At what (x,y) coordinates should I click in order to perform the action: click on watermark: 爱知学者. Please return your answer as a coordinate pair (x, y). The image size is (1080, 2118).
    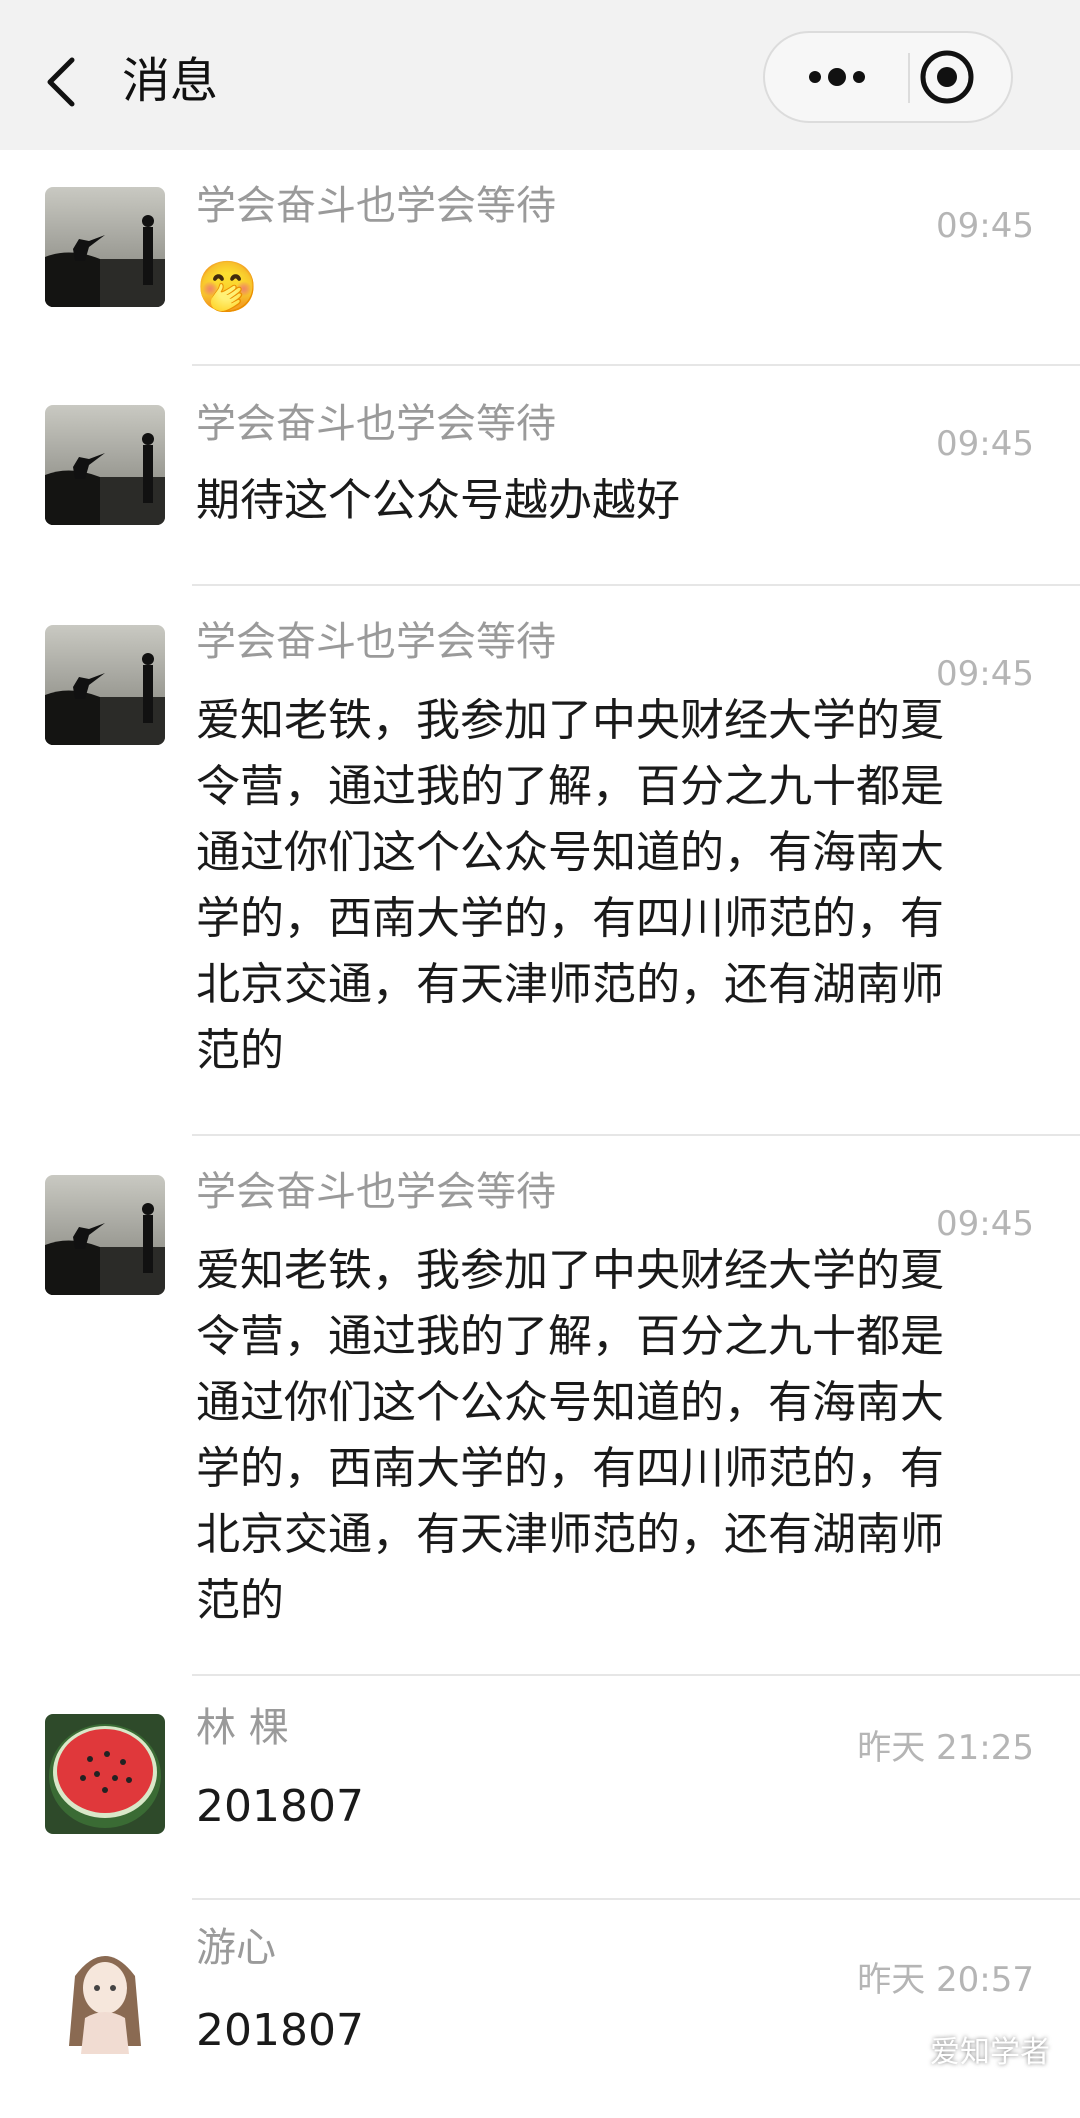
    Looking at the image, I should click on (965, 2053).